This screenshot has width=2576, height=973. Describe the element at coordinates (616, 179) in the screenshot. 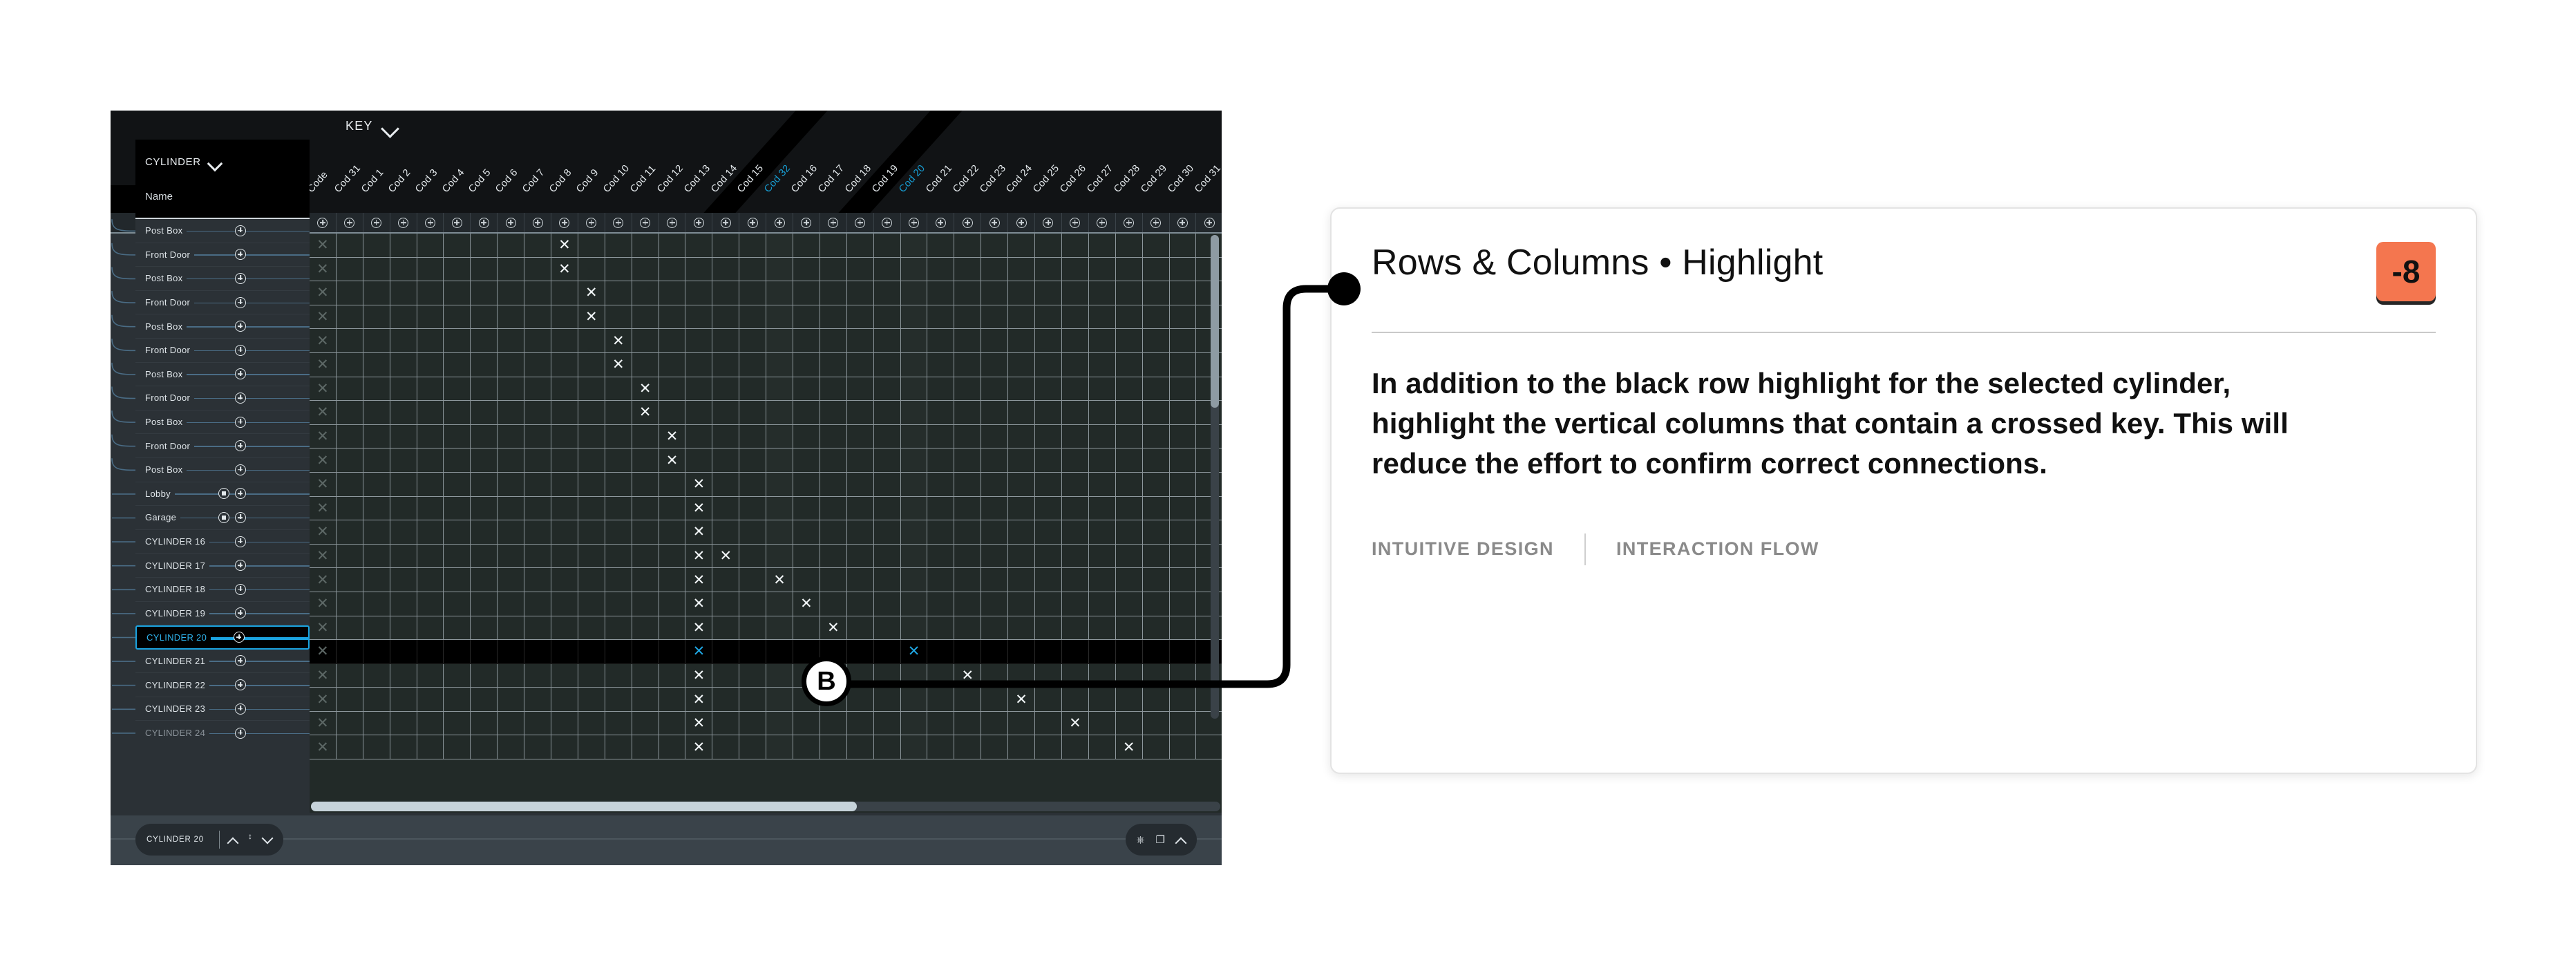

I see `column-header-cod-10: Cod 10` at that location.